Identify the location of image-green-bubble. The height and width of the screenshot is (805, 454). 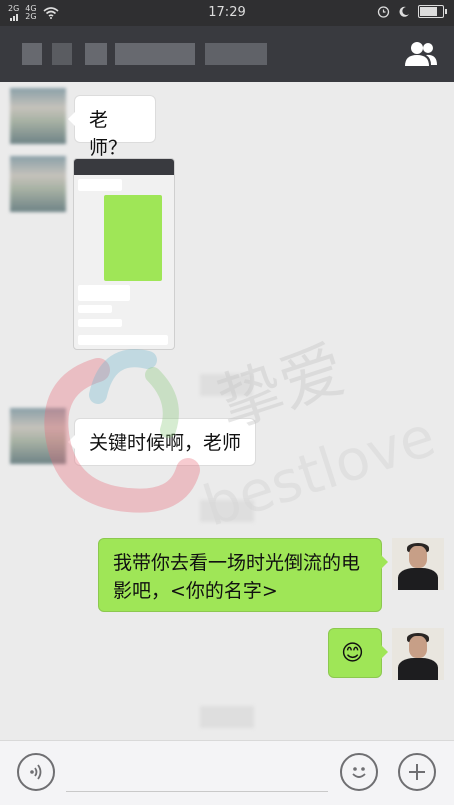
(133, 238).